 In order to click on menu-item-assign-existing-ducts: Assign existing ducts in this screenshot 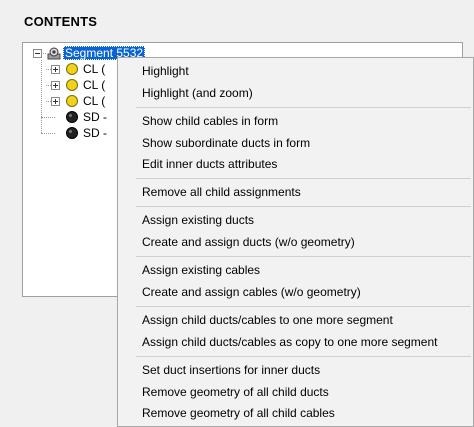, I will do `click(306, 220)`.